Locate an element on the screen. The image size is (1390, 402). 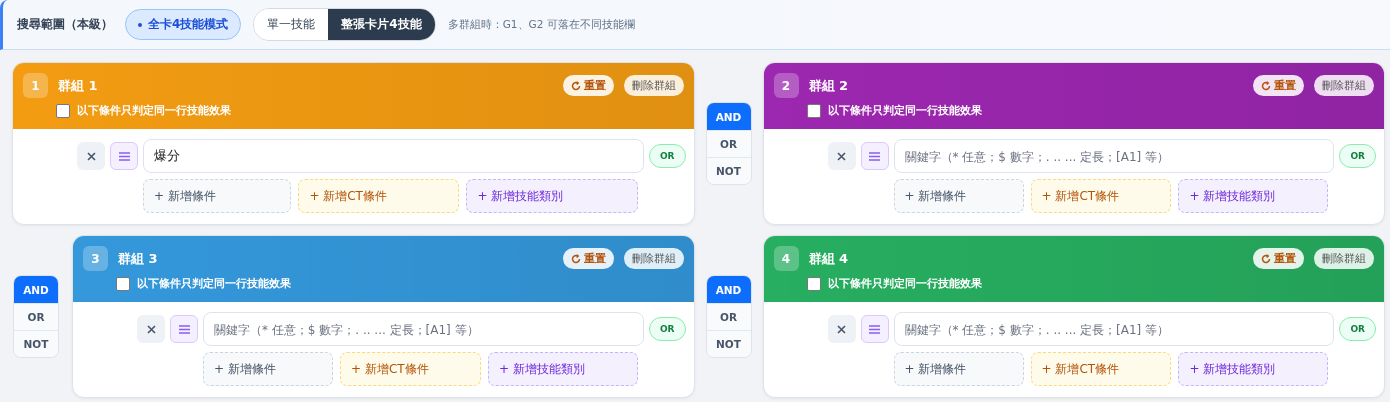
group-number: 4 is located at coordinates (786, 258).